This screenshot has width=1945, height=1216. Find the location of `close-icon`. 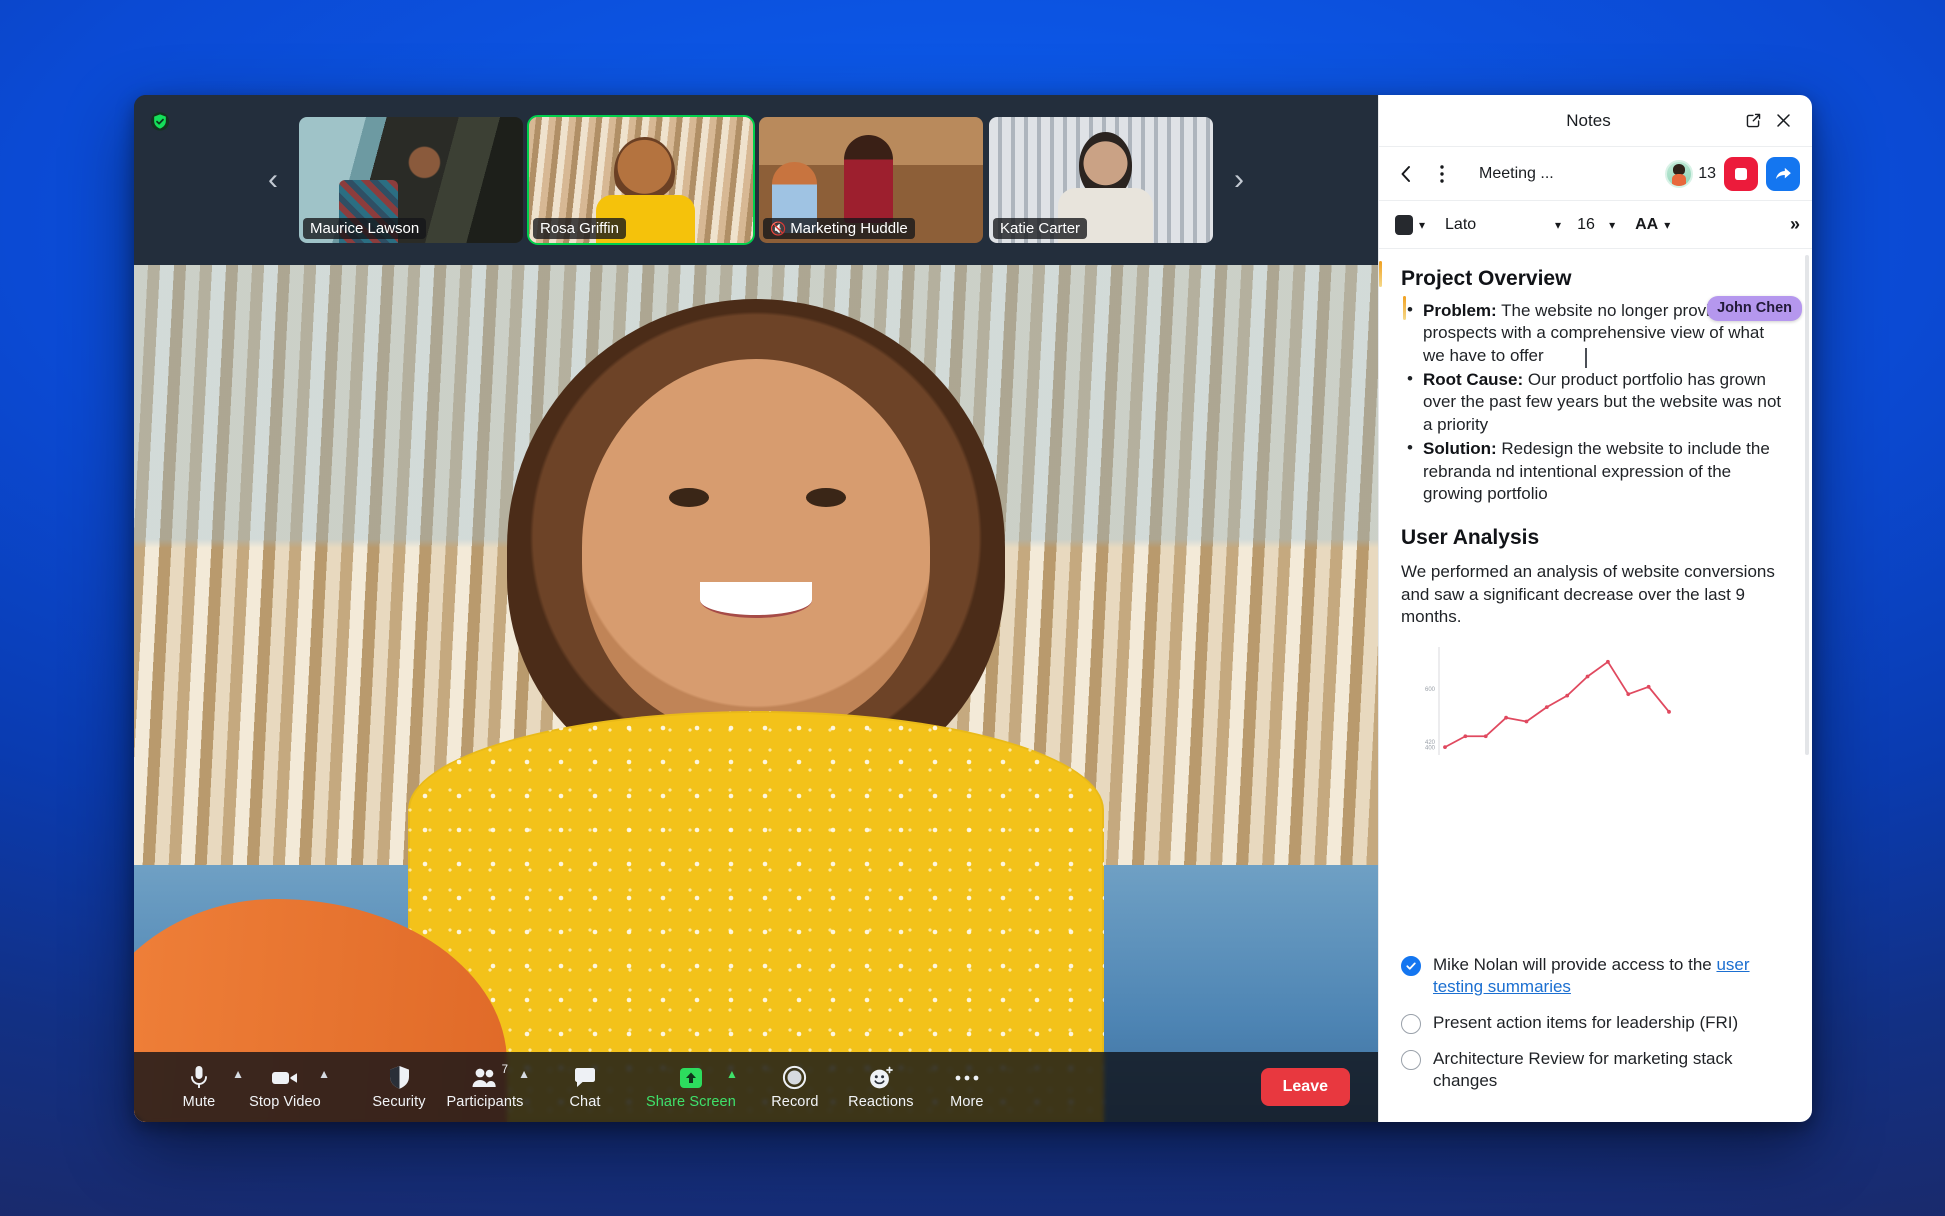

close-icon is located at coordinates (1783, 121).